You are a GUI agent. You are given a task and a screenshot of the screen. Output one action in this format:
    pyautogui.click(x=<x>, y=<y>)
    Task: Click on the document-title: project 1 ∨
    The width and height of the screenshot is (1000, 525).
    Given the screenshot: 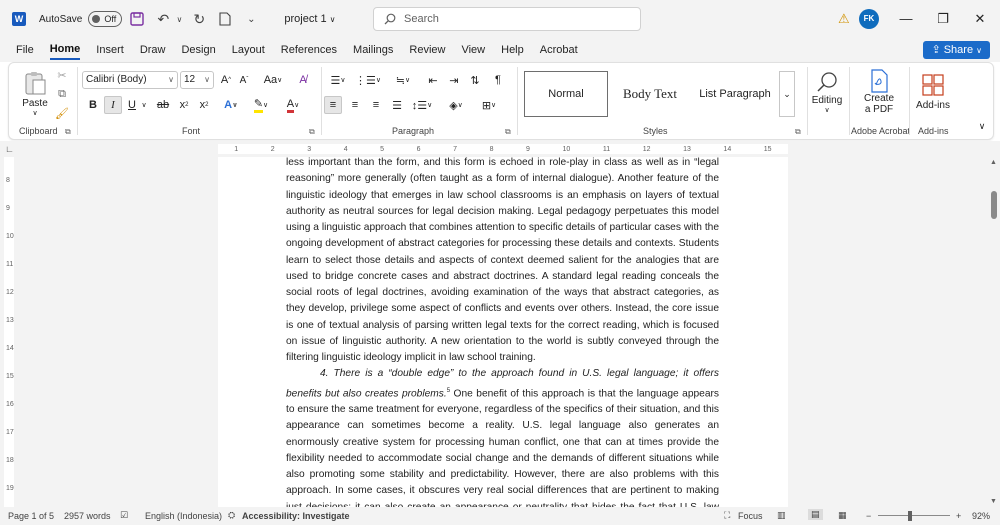 What is the action you would take?
    pyautogui.click(x=309, y=19)
    